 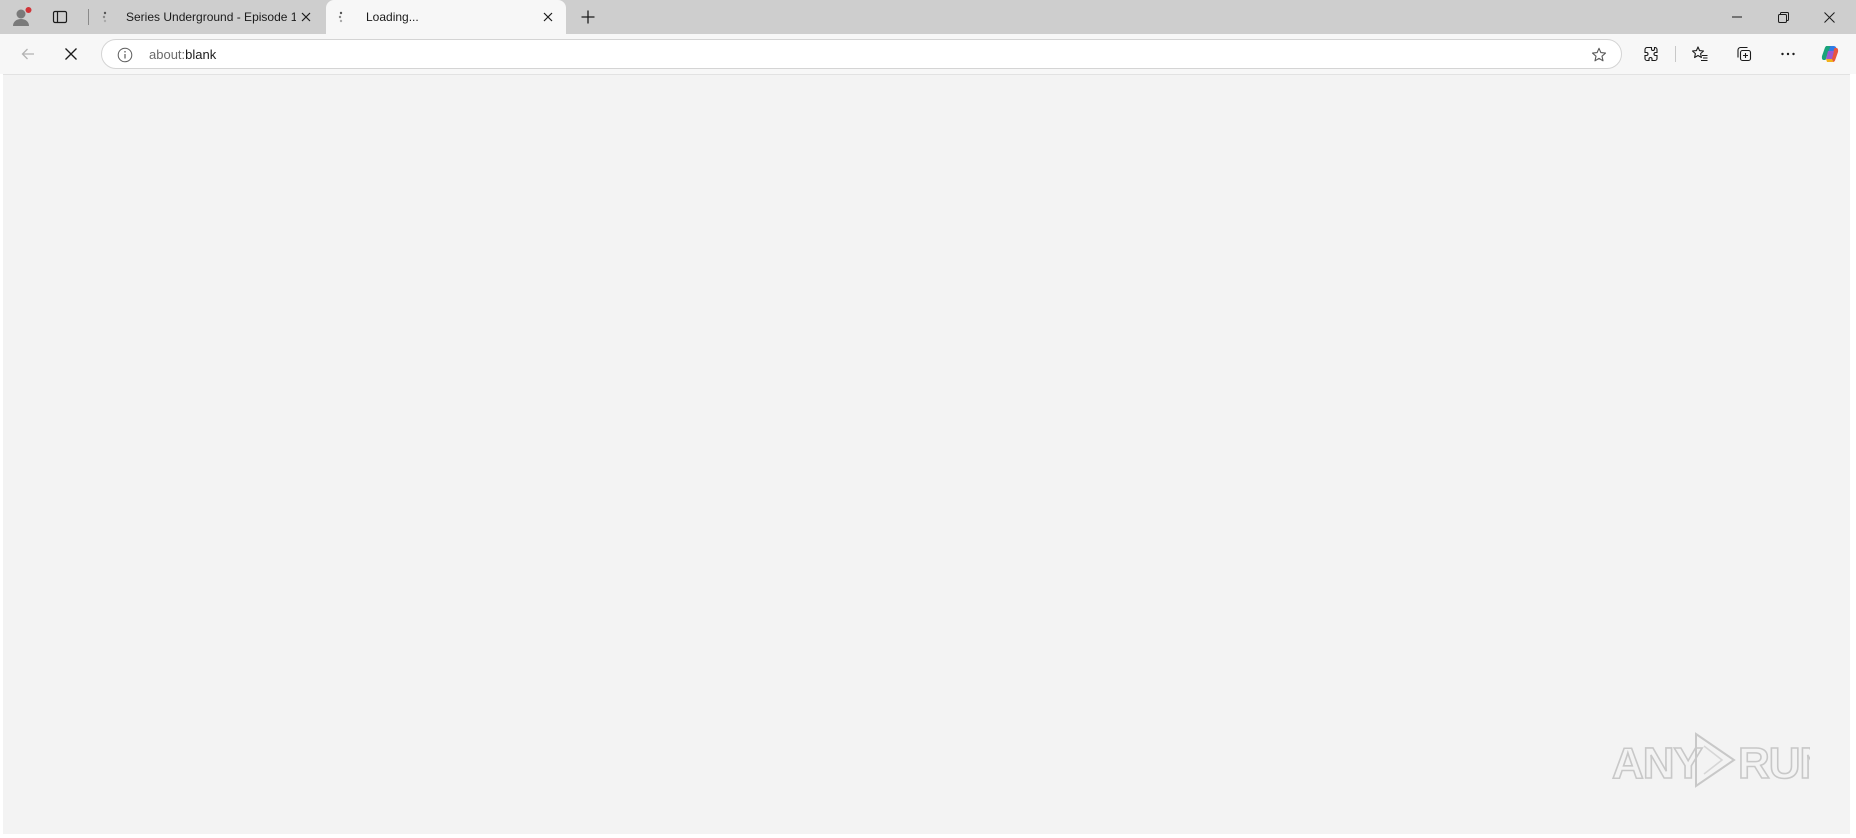 I want to click on anyrun-logo-icon: ANY RUN, so click(x=1711, y=760).